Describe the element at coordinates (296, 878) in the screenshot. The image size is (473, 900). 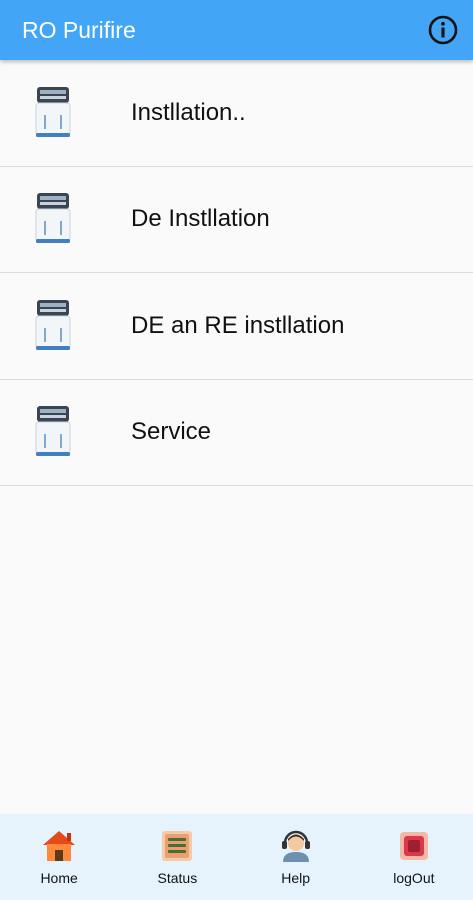
I see `nav-label: Help` at that location.